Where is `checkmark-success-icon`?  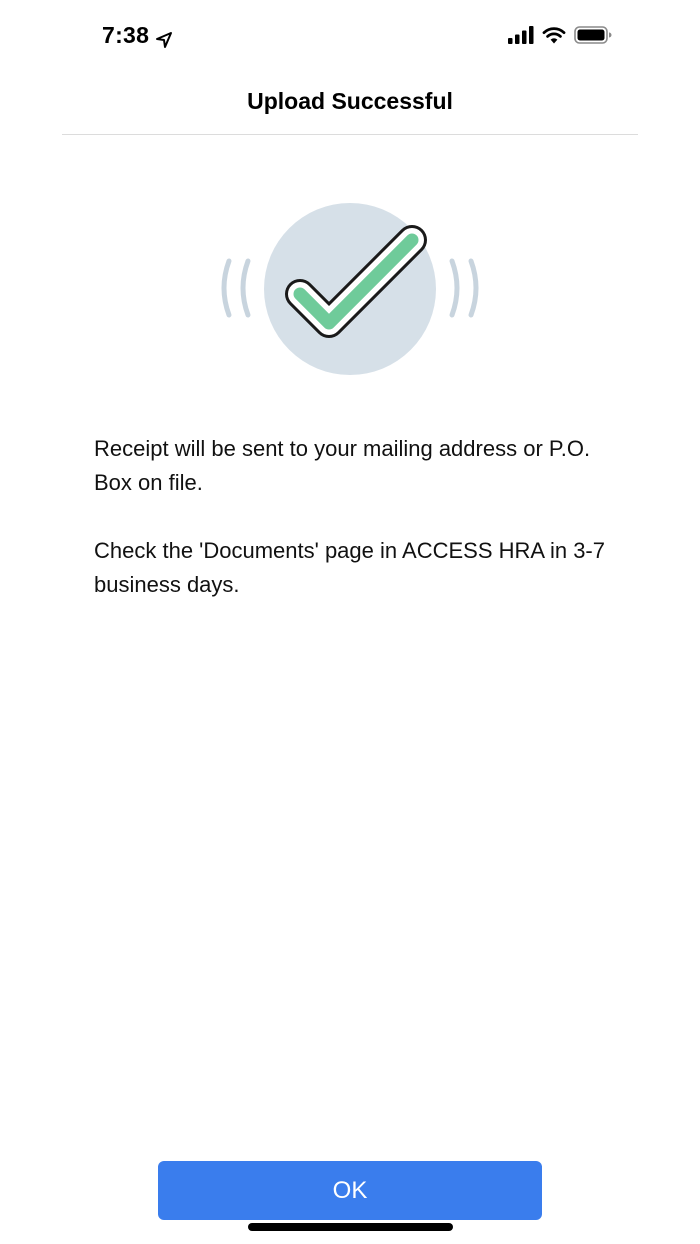 checkmark-success-icon is located at coordinates (350, 289).